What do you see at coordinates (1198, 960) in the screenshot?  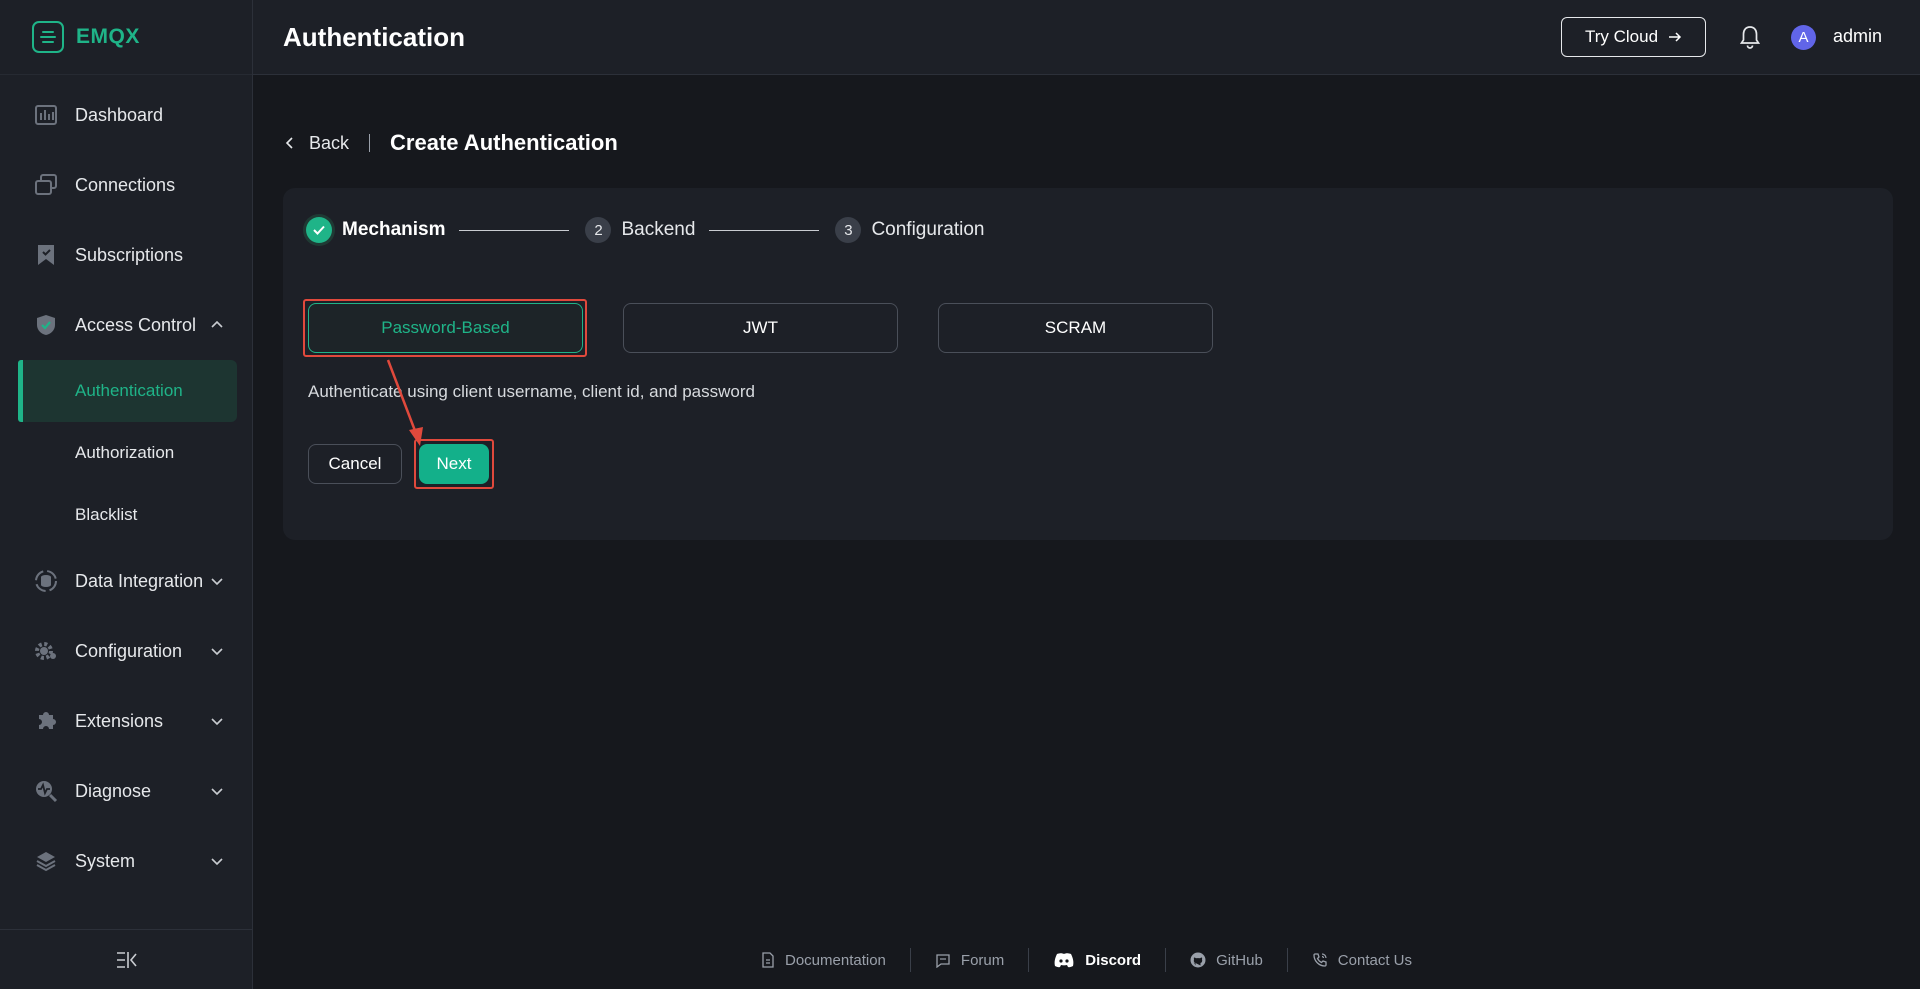 I see `github-icon` at bounding box center [1198, 960].